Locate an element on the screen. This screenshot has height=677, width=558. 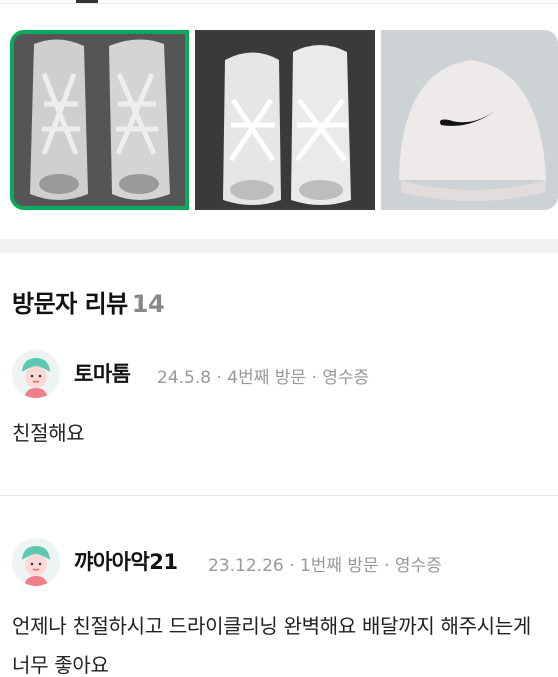
review-meta: 24.5.8 · 4번째 방문 · 영수증 is located at coordinates (263, 378).